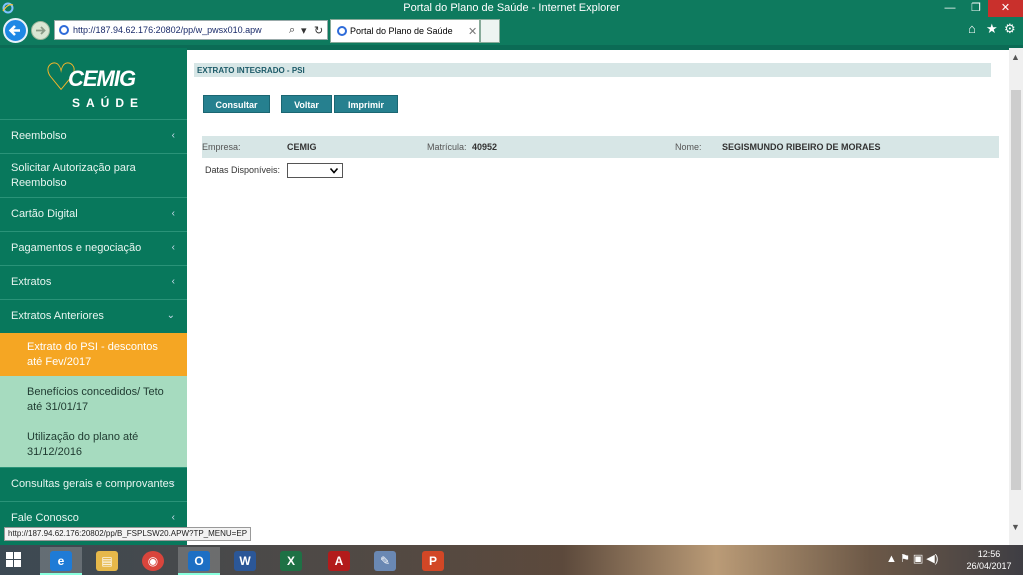  Describe the element at coordinates (334, 170) in the screenshot. I see `chevron-down-icon` at that location.